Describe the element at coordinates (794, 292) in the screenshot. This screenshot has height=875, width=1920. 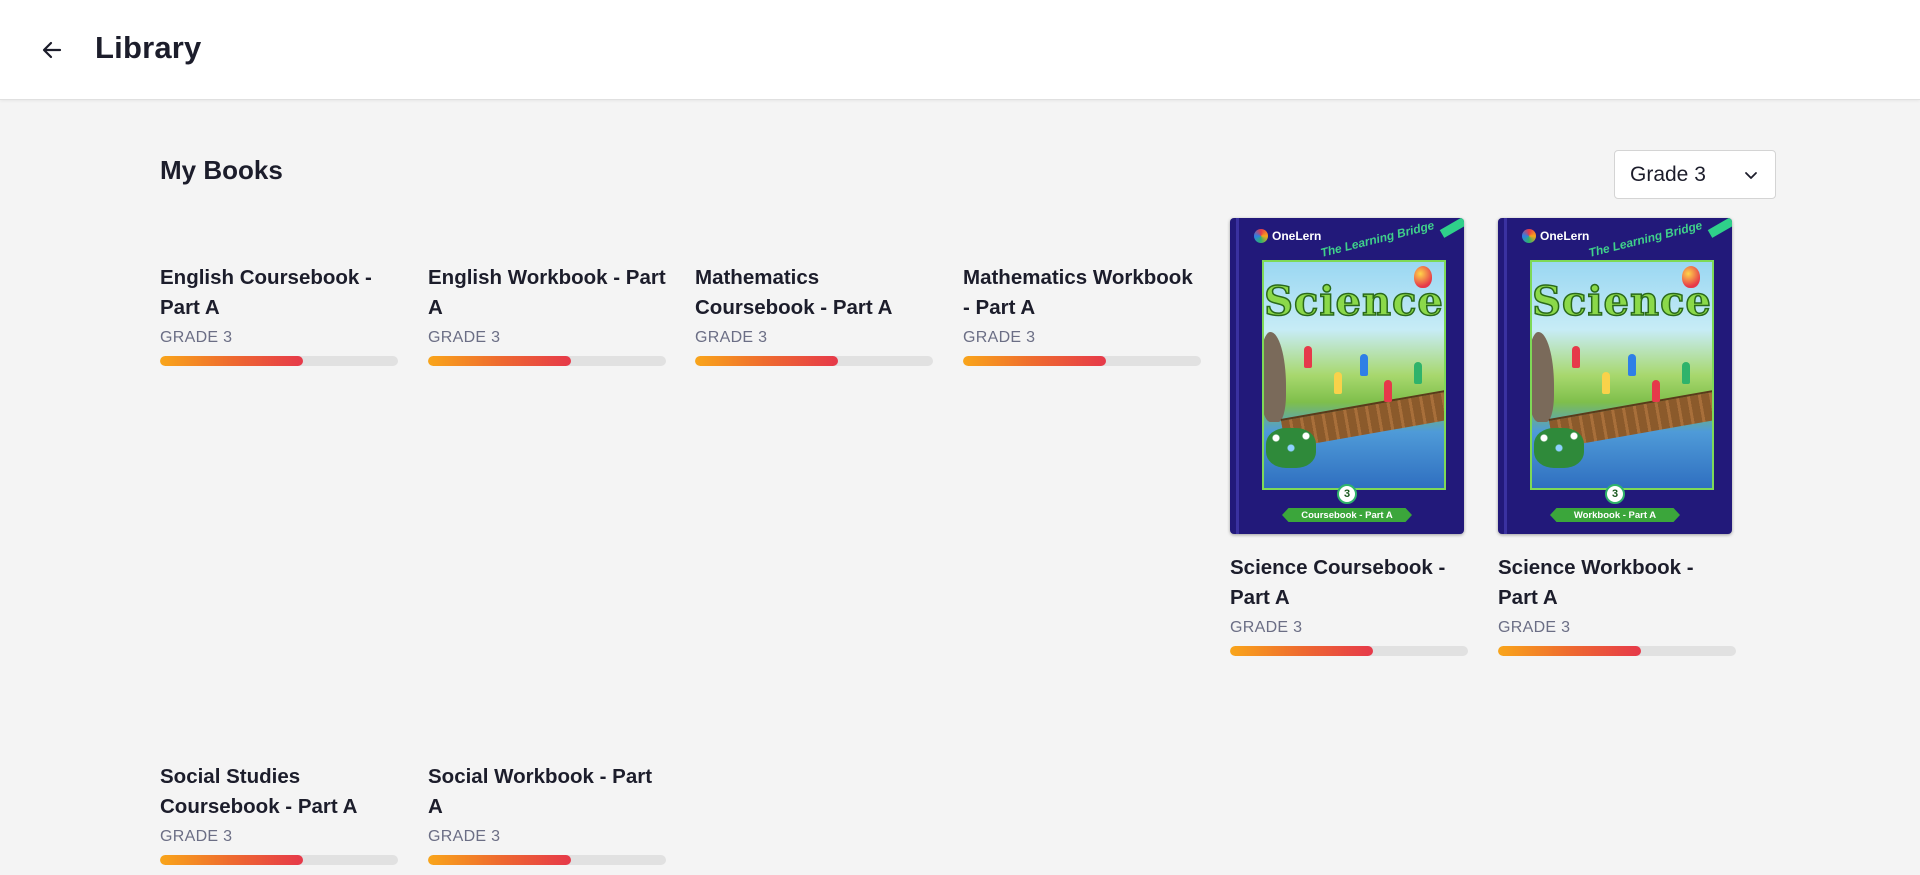
I see `book-title: Mathematics Coursebook - Part A` at that location.